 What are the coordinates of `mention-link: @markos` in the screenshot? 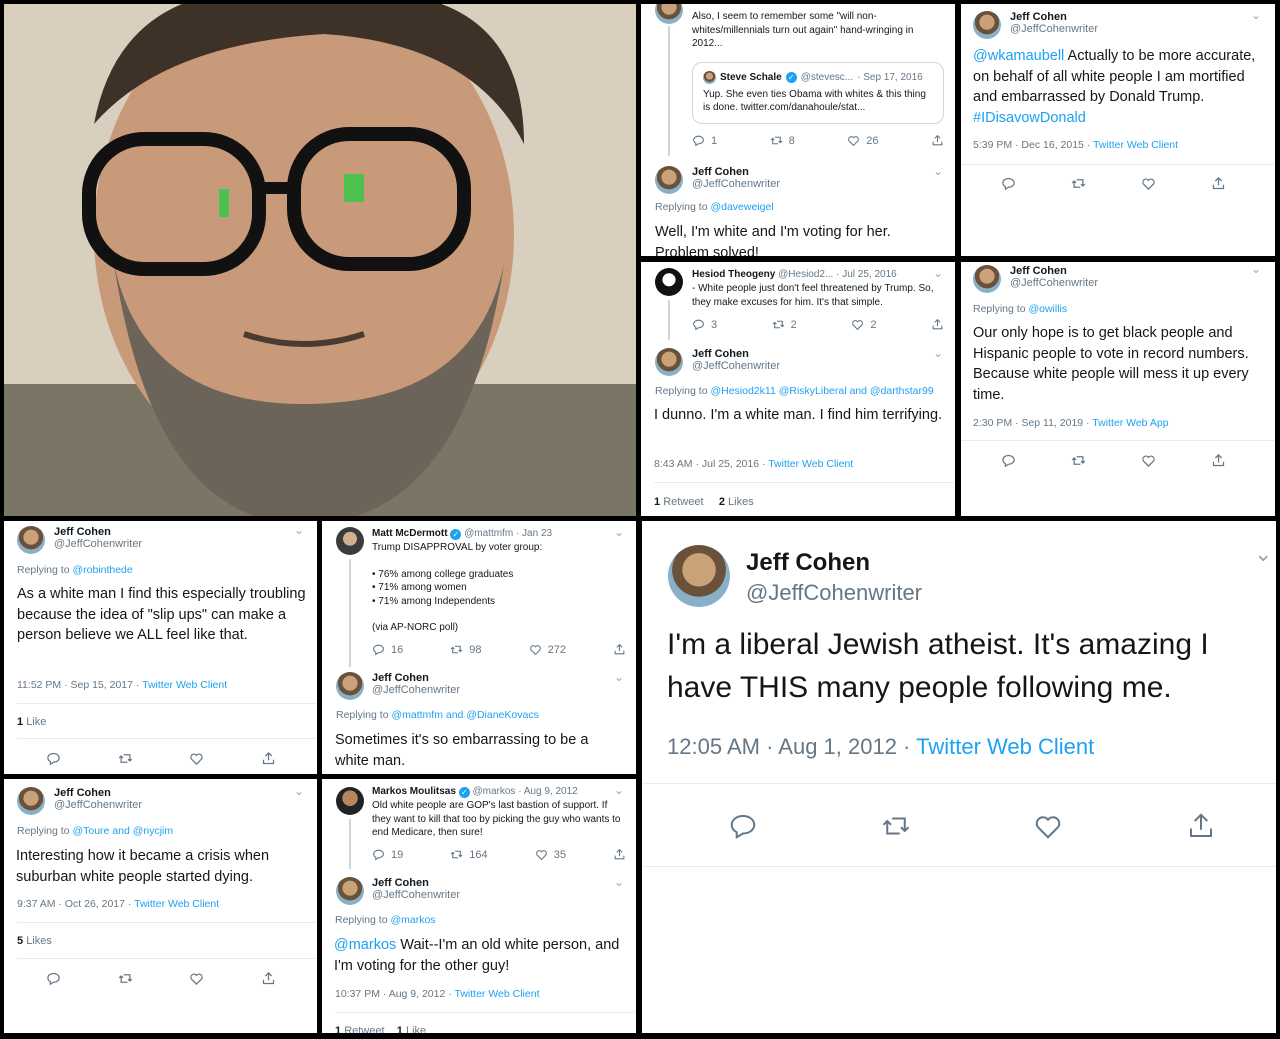 It's located at (365, 945).